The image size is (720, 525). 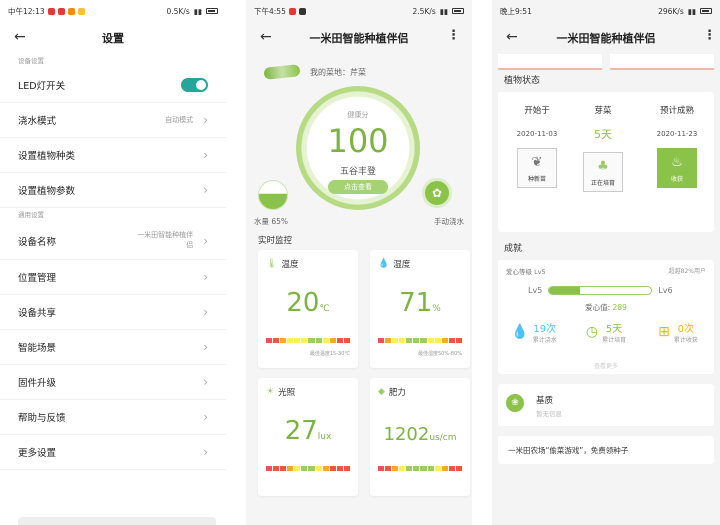 I want to click on card-value: 1202, so click(x=406, y=434).